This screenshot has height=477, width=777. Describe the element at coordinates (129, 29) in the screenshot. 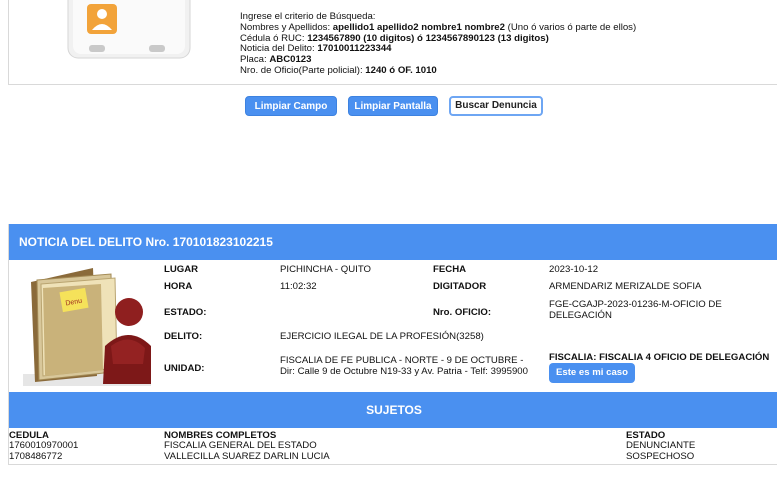

I see `contact-card-icon` at that location.